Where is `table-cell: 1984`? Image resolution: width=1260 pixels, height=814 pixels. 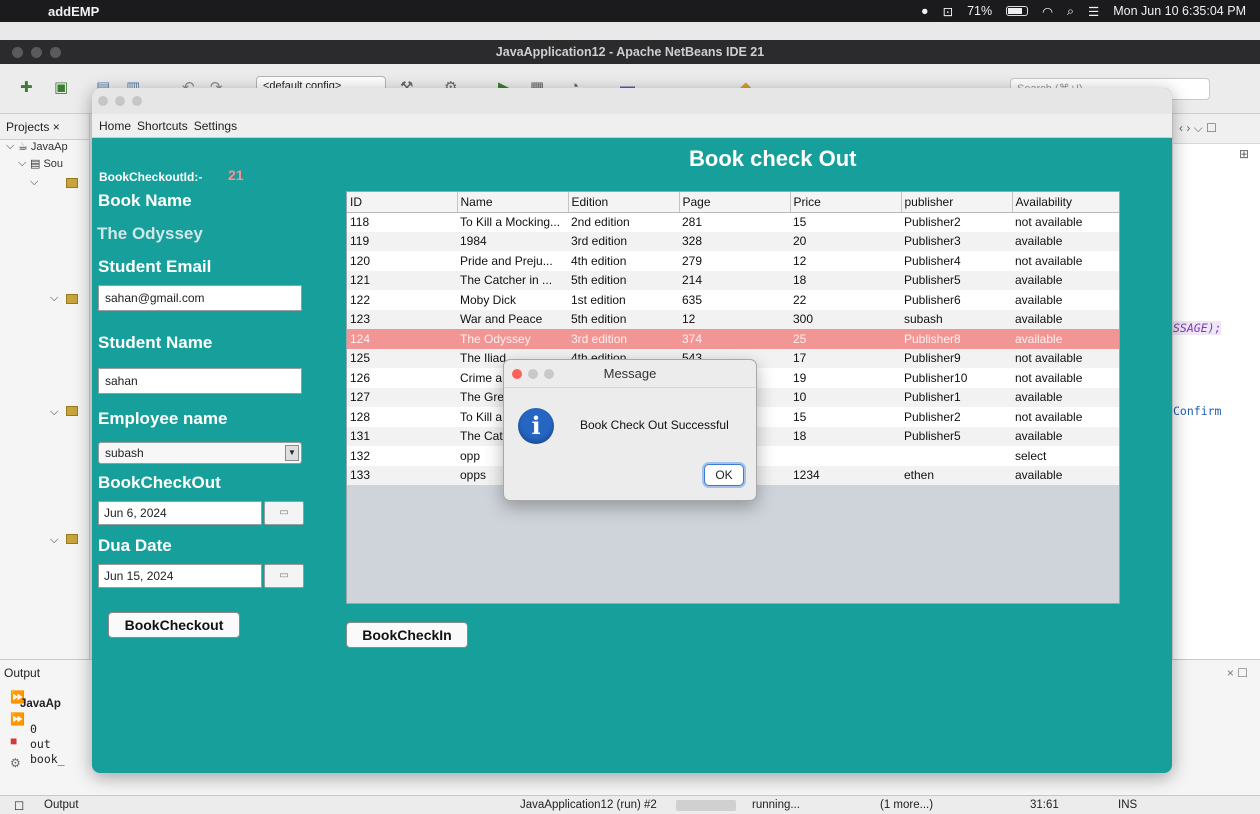 table-cell: 1984 is located at coordinates (512, 241).